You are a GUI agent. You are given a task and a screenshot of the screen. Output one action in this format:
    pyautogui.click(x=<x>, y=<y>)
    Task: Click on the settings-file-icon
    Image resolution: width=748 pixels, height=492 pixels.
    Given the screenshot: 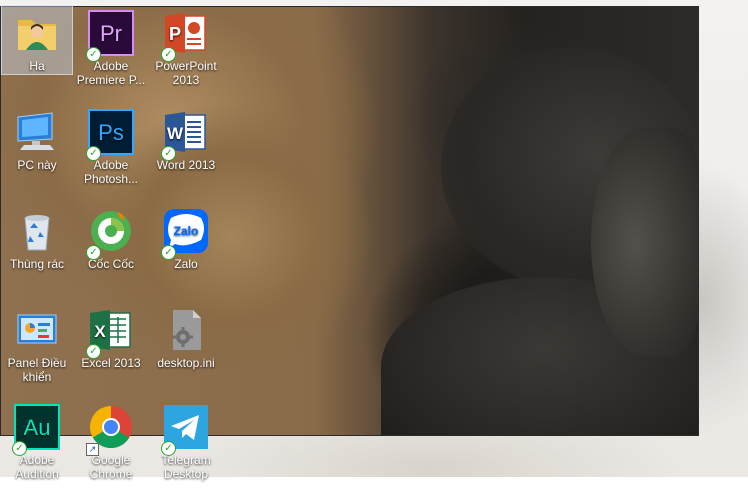 What is the action you would take?
    pyautogui.click(x=186, y=330)
    